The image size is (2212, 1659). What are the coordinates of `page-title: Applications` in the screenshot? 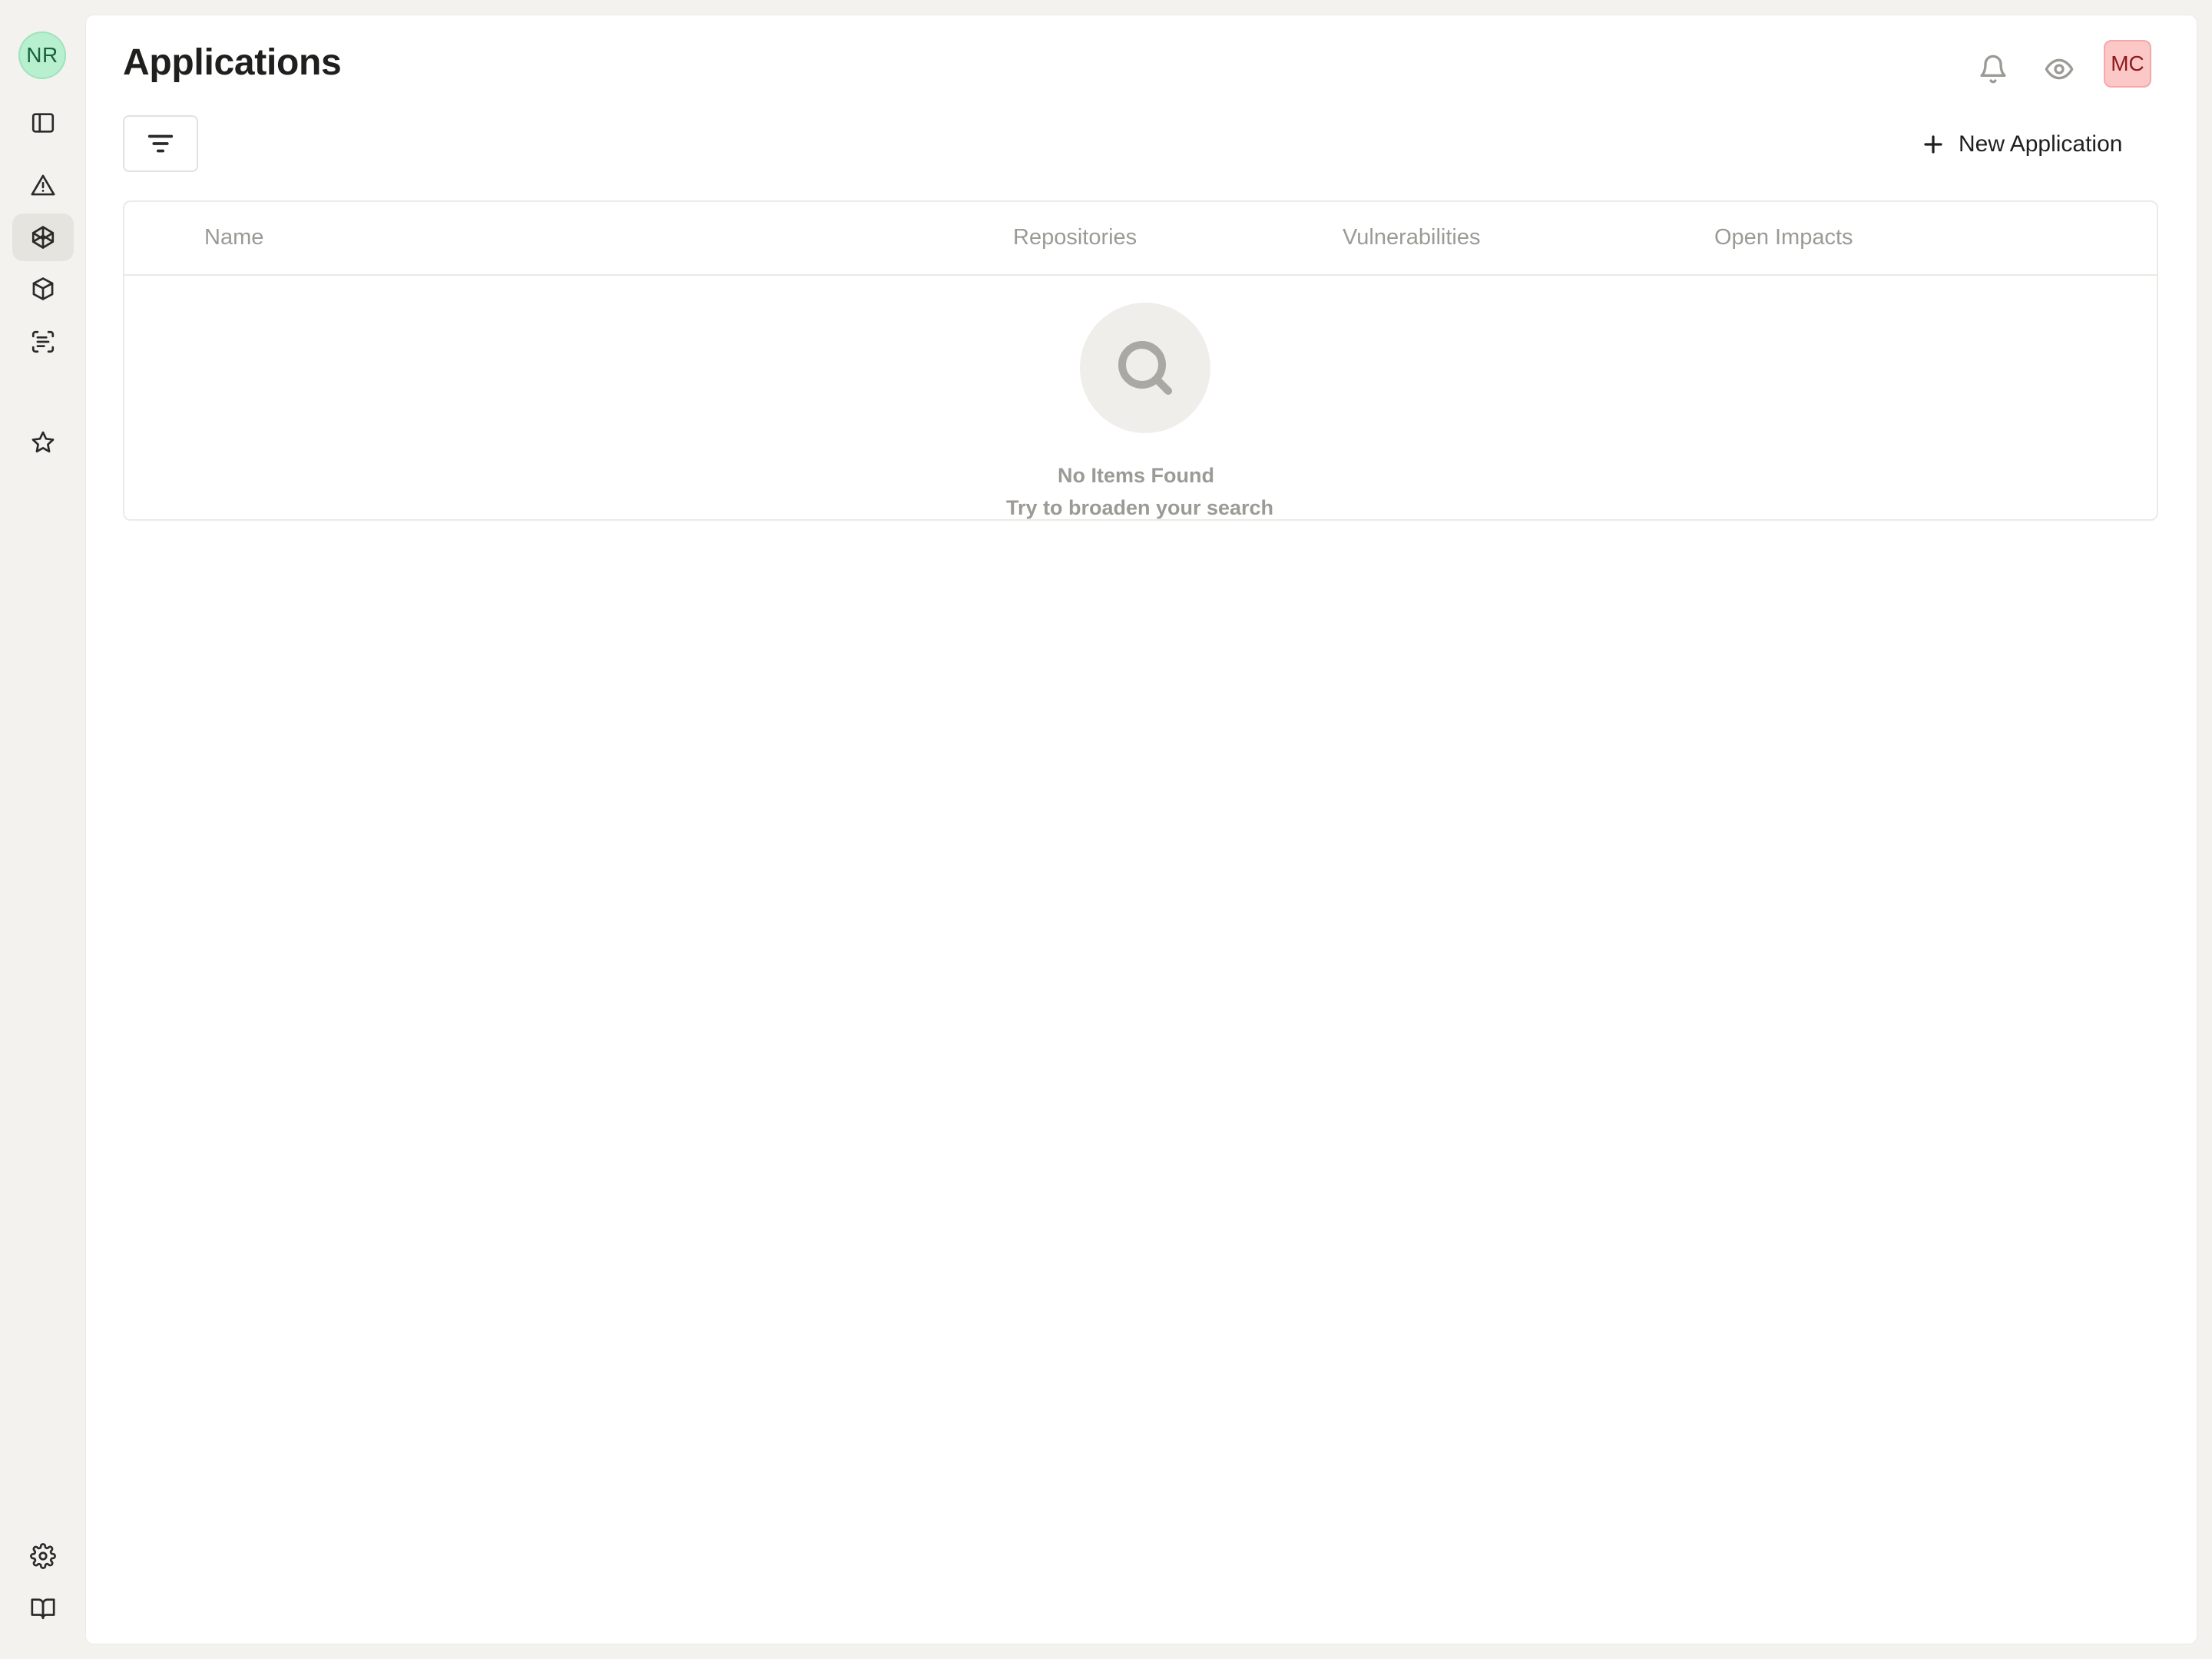 It's located at (233, 63).